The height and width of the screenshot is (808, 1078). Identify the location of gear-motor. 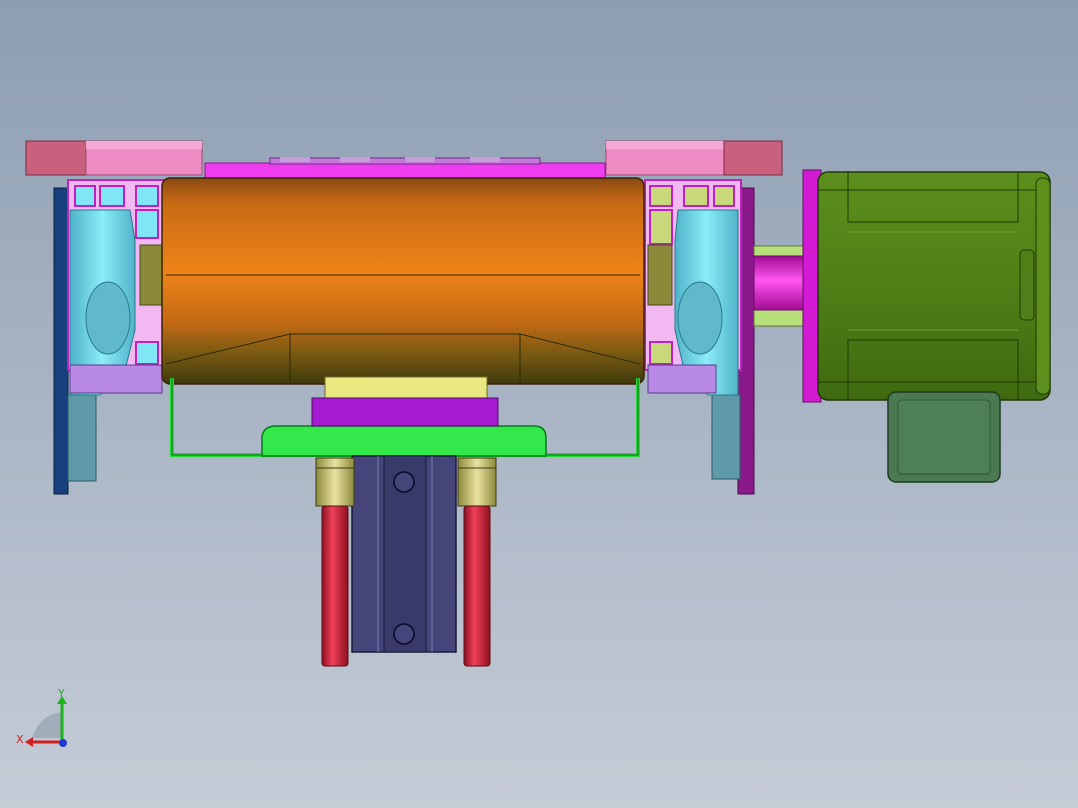
(926, 286).